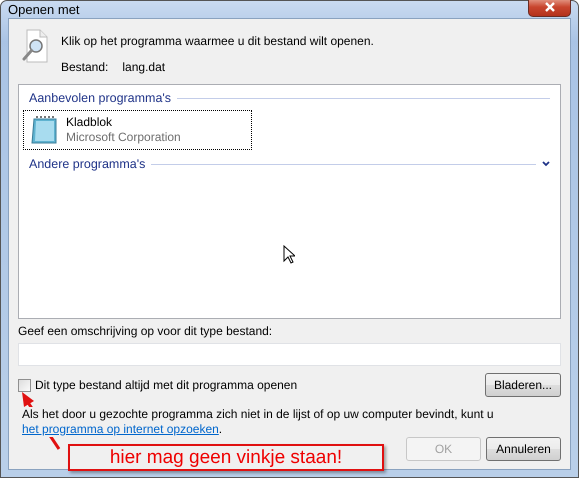 This screenshot has width=579, height=478. What do you see at coordinates (84, 67) in the screenshot?
I see `file-label: Bestand:` at bounding box center [84, 67].